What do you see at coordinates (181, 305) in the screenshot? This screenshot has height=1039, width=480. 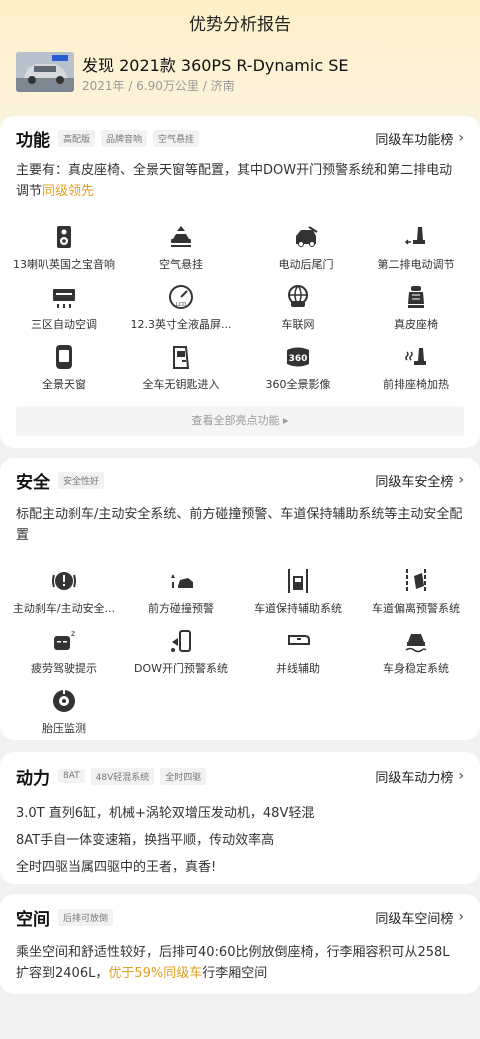 I see `svg-text: LCD` at bounding box center [181, 305].